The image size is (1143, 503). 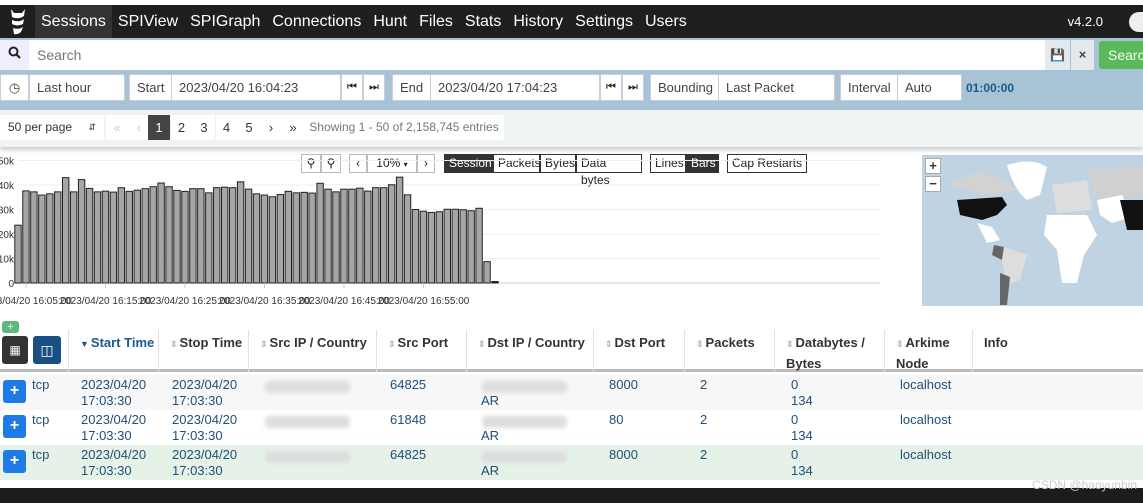 What do you see at coordinates (1121, 55) in the screenshot?
I see `search-button: Search` at bounding box center [1121, 55].